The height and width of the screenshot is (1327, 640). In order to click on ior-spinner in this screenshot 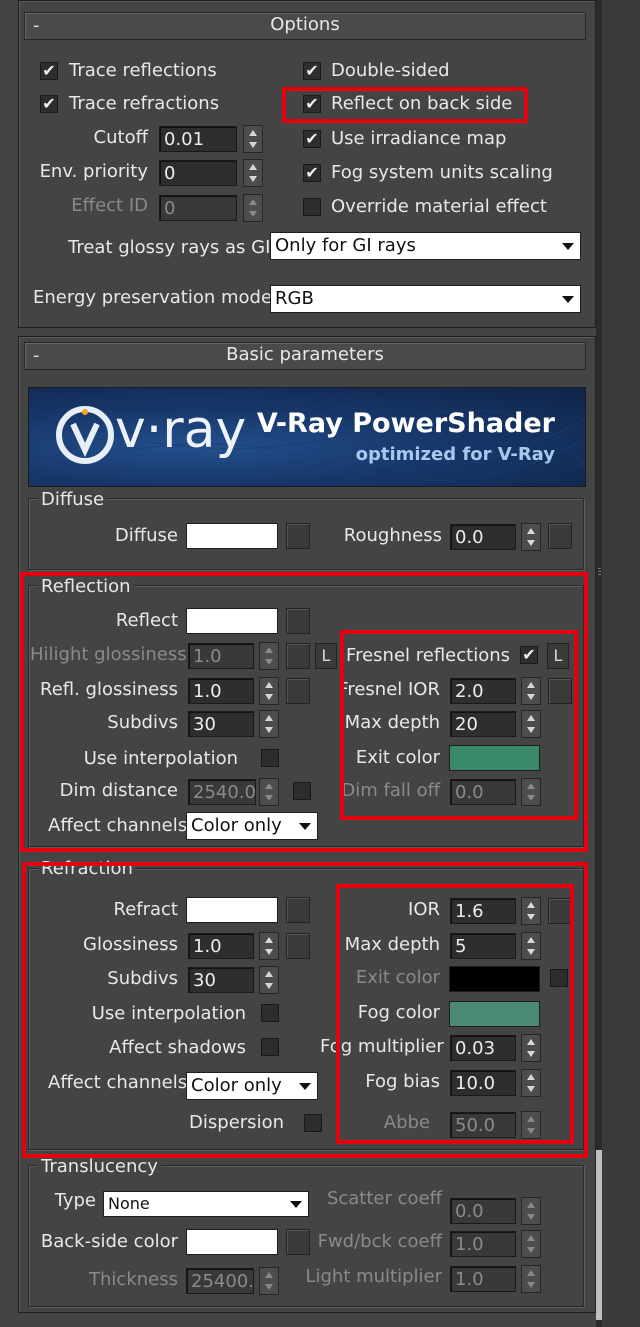, I will do `click(531, 911)`.